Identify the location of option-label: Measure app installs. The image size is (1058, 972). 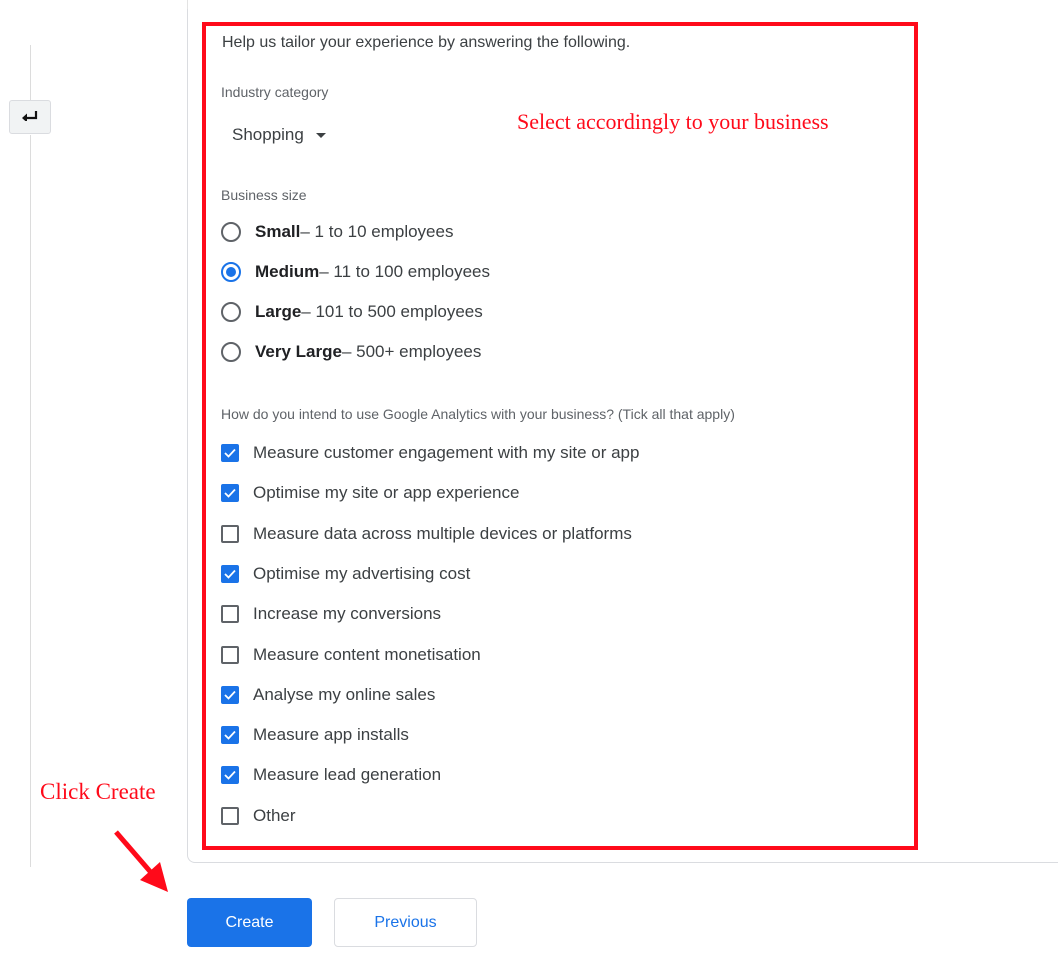
(331, 735).